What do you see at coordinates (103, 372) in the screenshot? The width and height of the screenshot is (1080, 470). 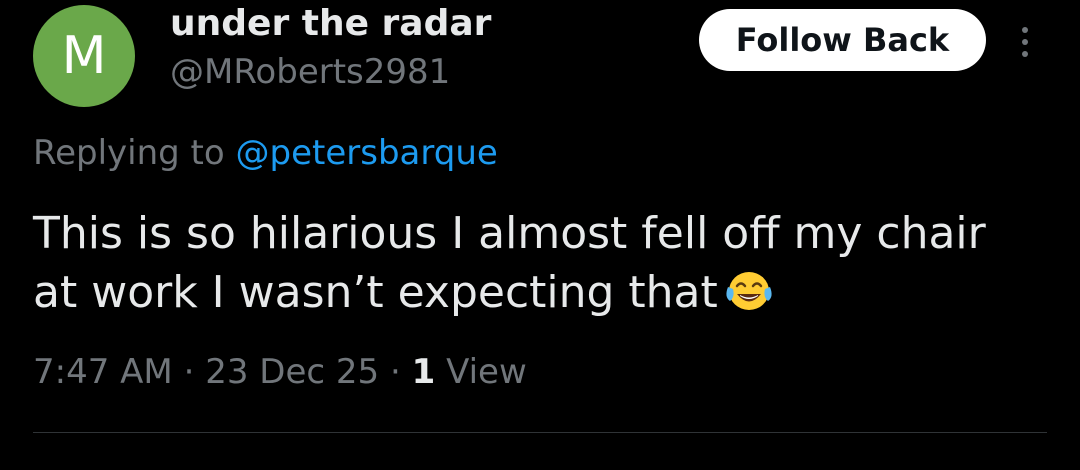 I see `tweet-time: 7:47 AM` at bounding box center [103, 372].